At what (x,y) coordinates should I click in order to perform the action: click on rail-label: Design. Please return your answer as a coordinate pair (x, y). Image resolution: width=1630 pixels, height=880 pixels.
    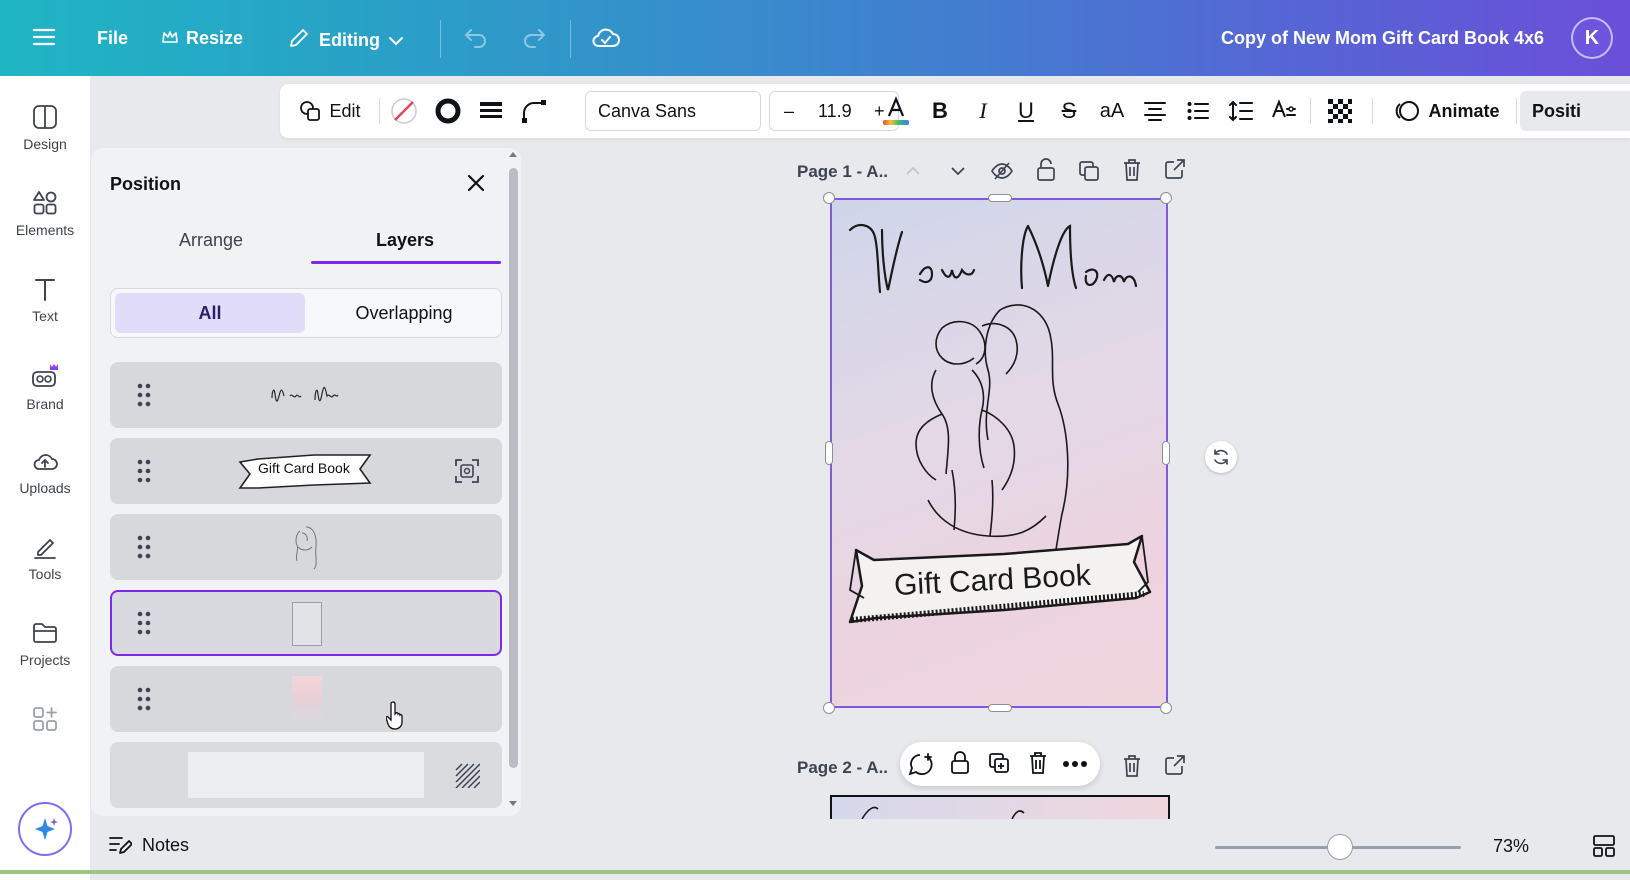
    Looking at the image, I should click on (45, 144).